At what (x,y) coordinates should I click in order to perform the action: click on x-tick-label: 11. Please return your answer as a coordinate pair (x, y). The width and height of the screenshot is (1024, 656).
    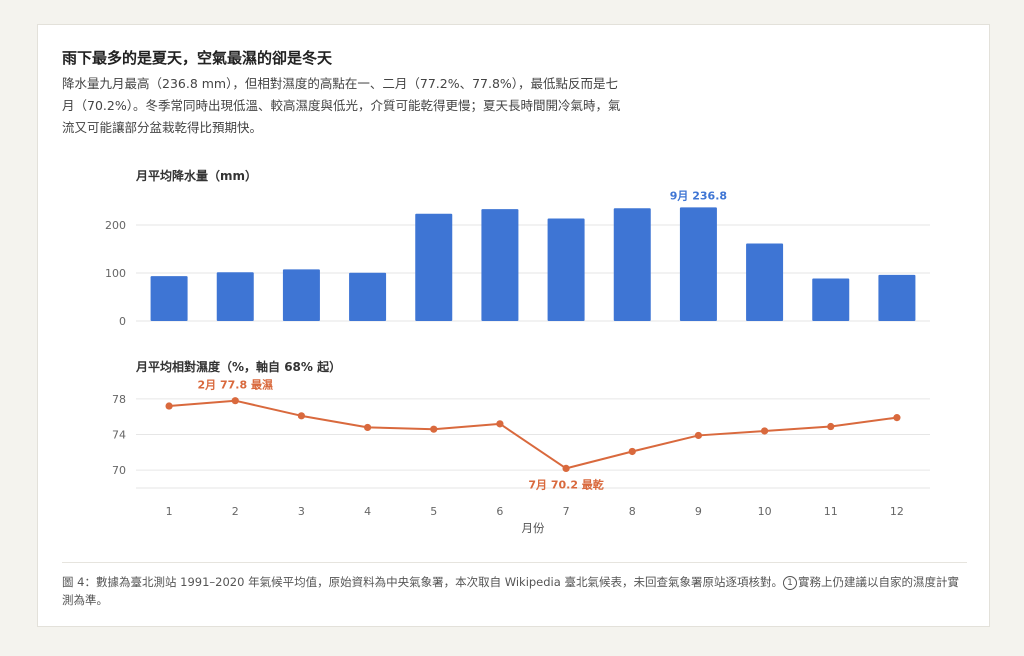
    Looking at the image, I should click on (831, 511).